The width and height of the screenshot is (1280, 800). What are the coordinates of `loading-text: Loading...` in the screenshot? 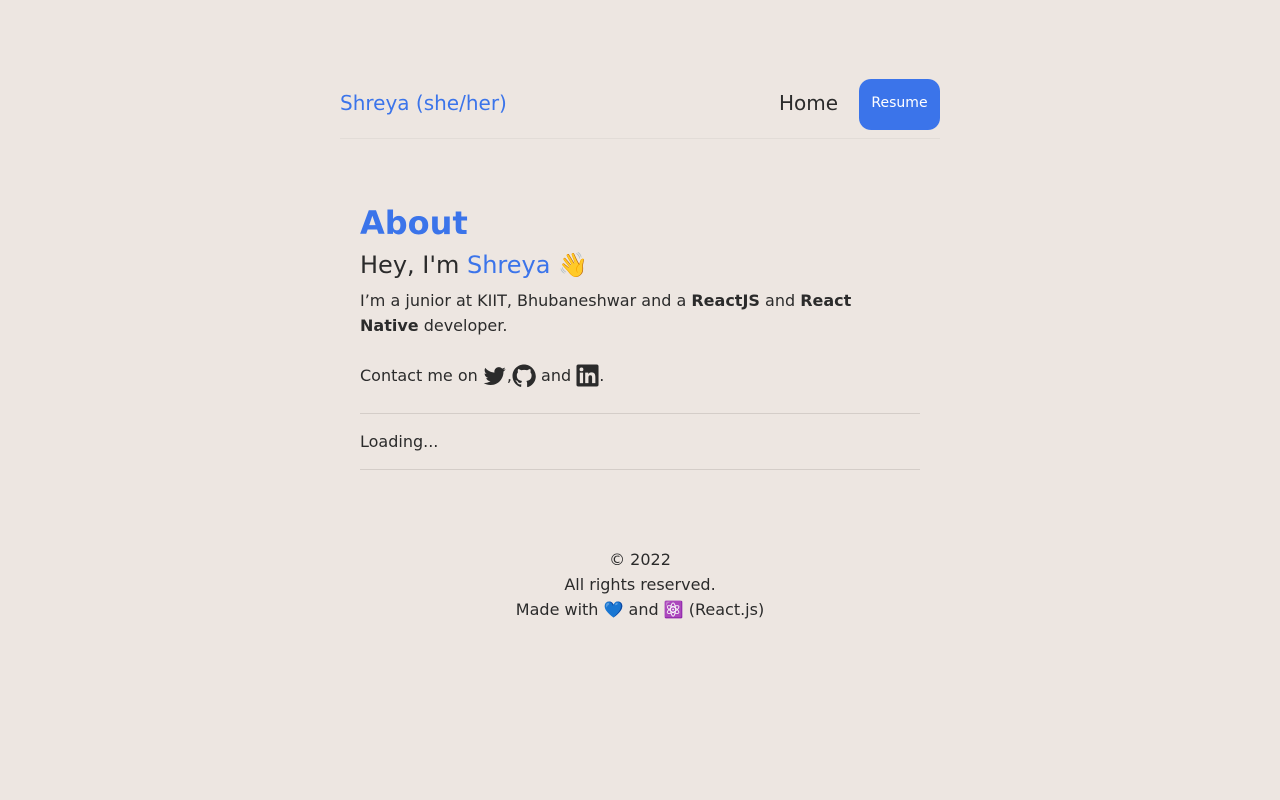 It's located at (399, 441).